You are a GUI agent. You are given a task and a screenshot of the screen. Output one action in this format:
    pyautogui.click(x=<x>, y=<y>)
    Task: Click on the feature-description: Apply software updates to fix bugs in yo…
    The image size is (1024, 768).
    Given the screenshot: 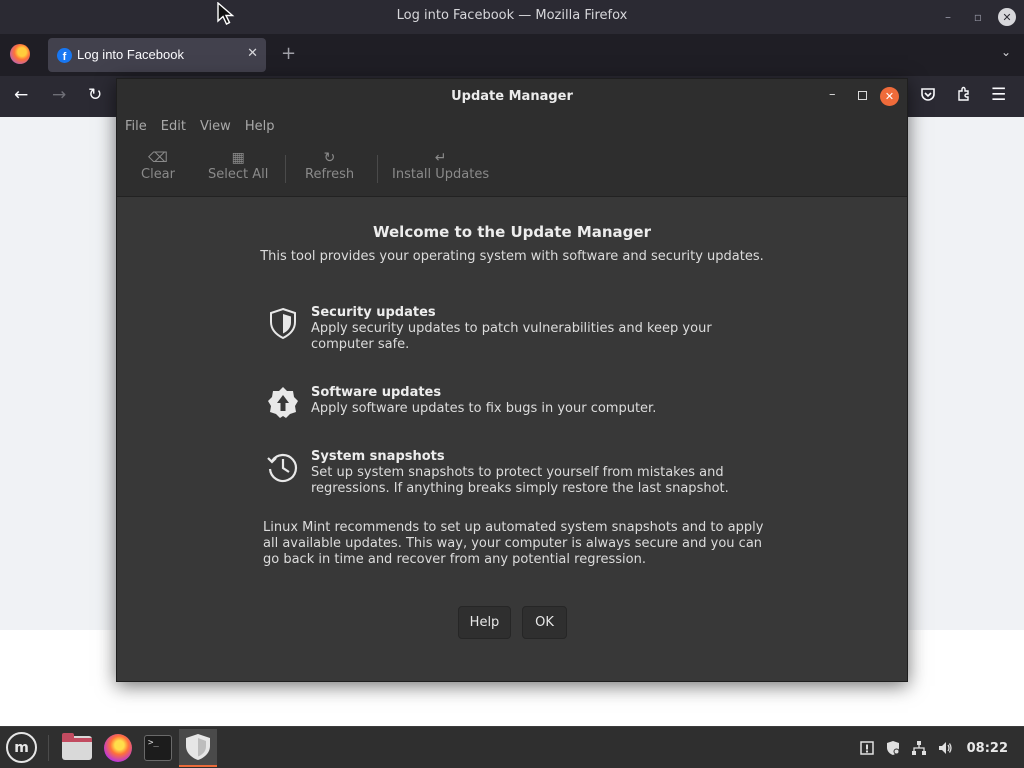 What is the action you would take?
    pyautogui.click(x=484, y=408)
    